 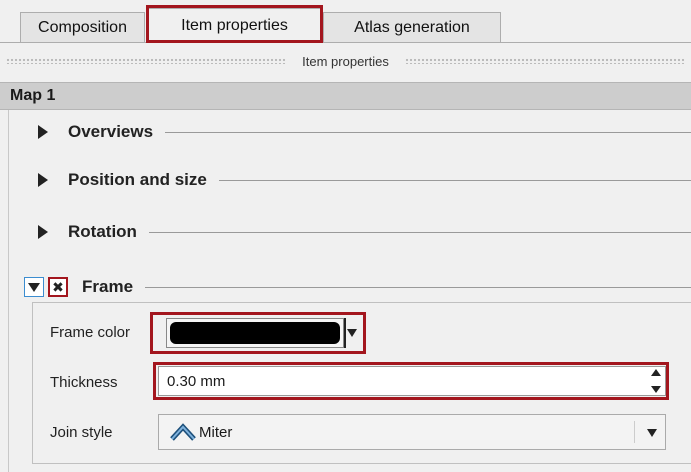 I want to click on check-x-icon: ✖, so click(x=58, y=287).